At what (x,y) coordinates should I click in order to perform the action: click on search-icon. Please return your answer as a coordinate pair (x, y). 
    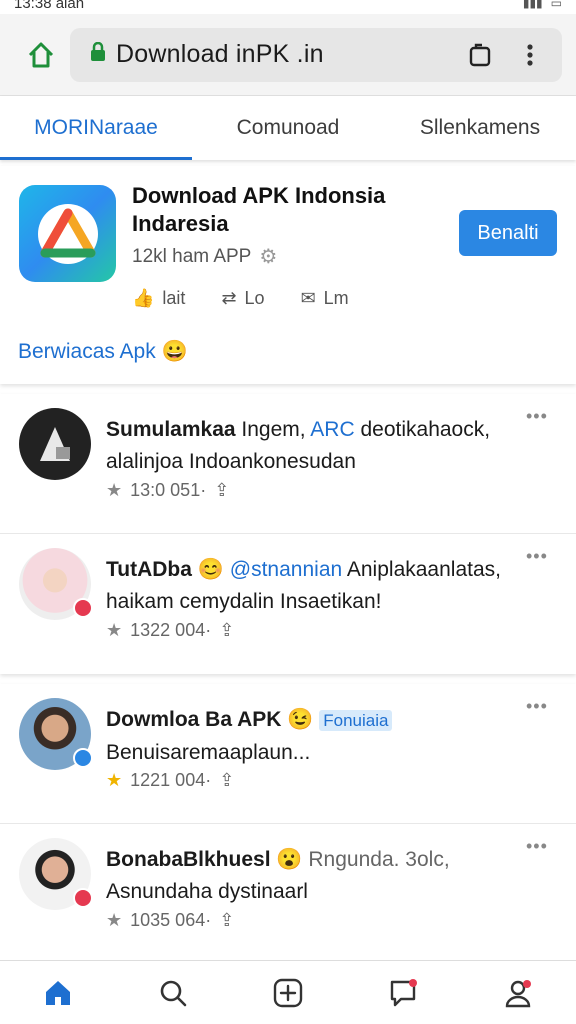
    Looking at the image, I should click on (173, 993).